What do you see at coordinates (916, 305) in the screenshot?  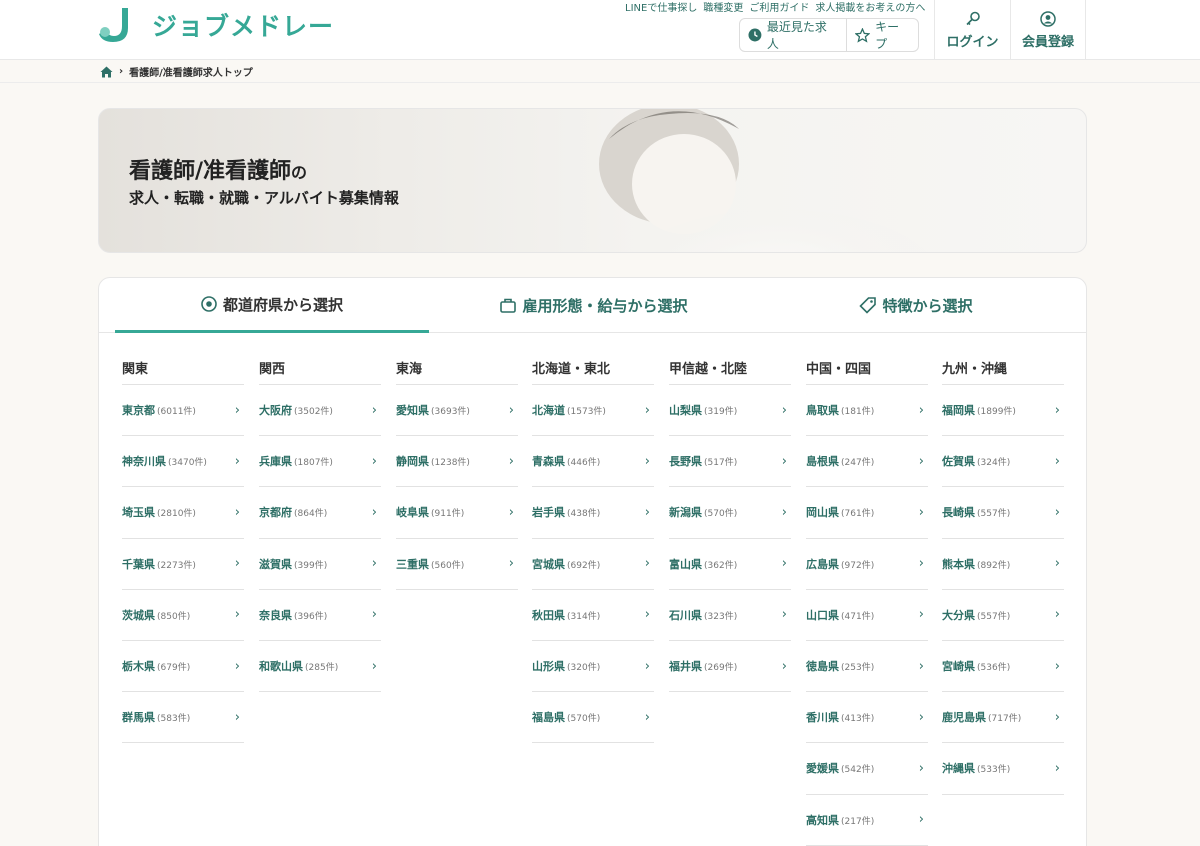 I see `tab-feature: 特徴から選択` at bounding box center [916, 305].